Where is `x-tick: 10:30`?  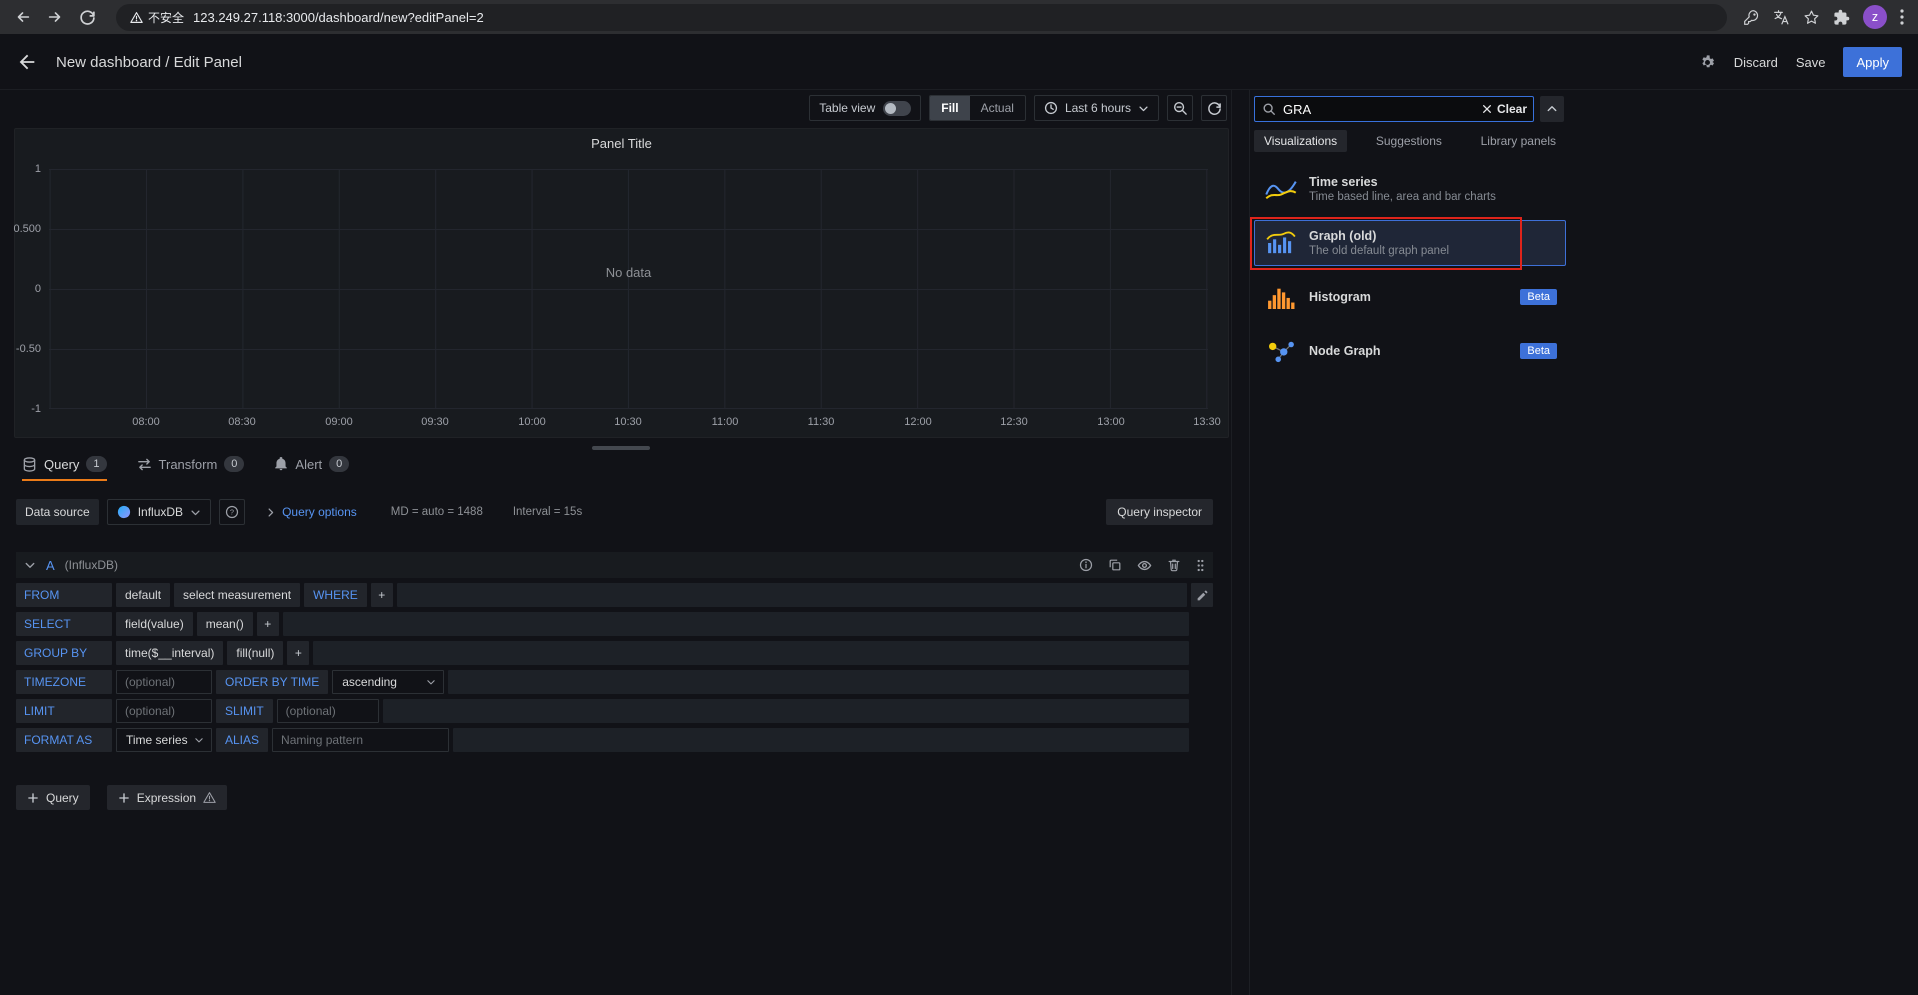
x-tick: 10:30 is located at coordinates (628, 422).